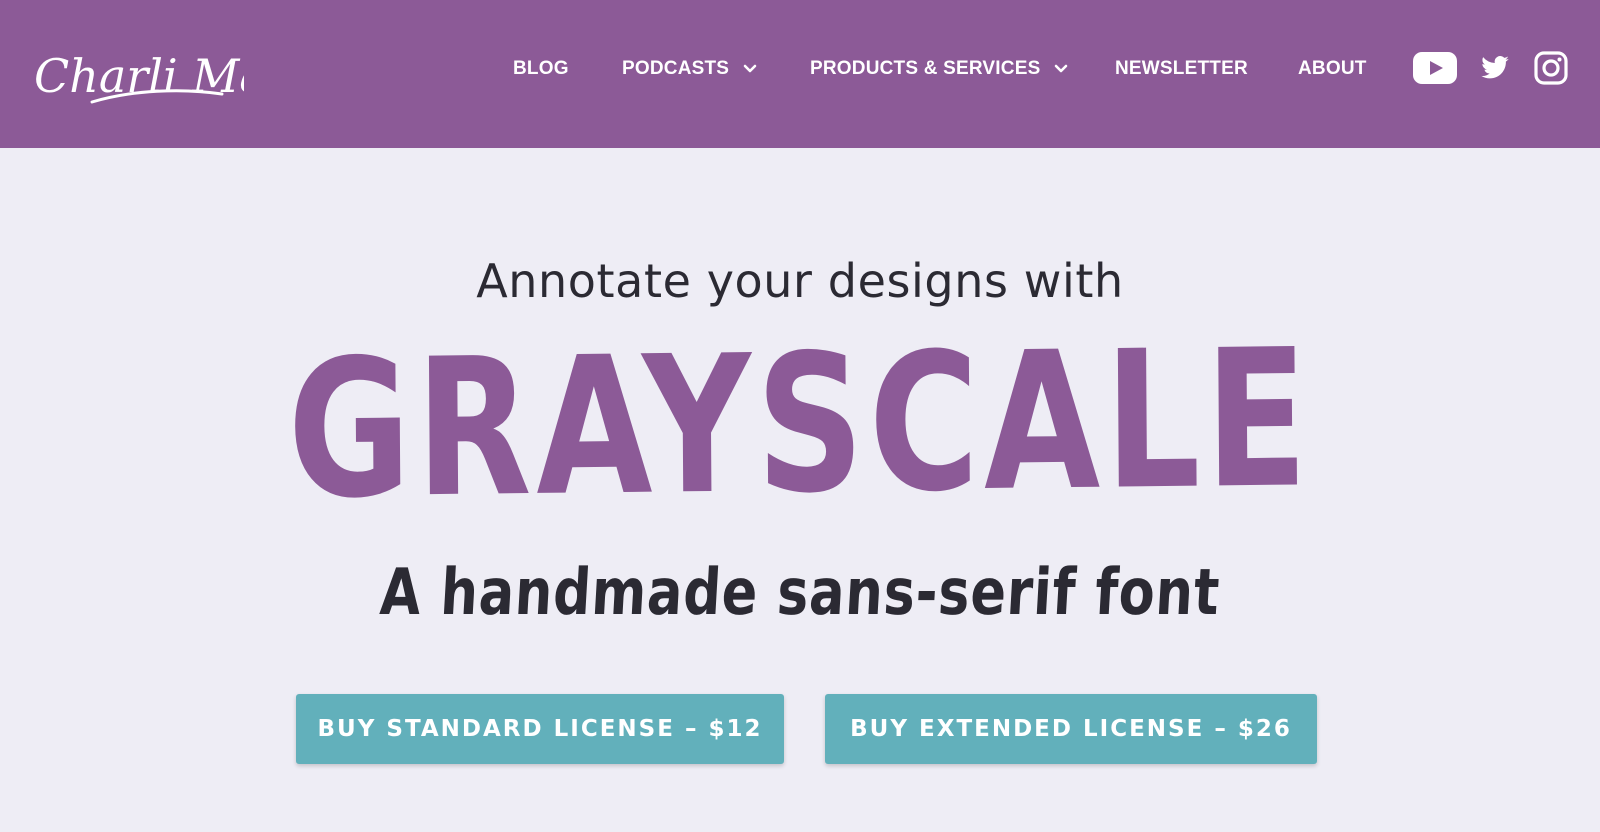  I want to click on nav-blog: BLOG, so click(541, 69).